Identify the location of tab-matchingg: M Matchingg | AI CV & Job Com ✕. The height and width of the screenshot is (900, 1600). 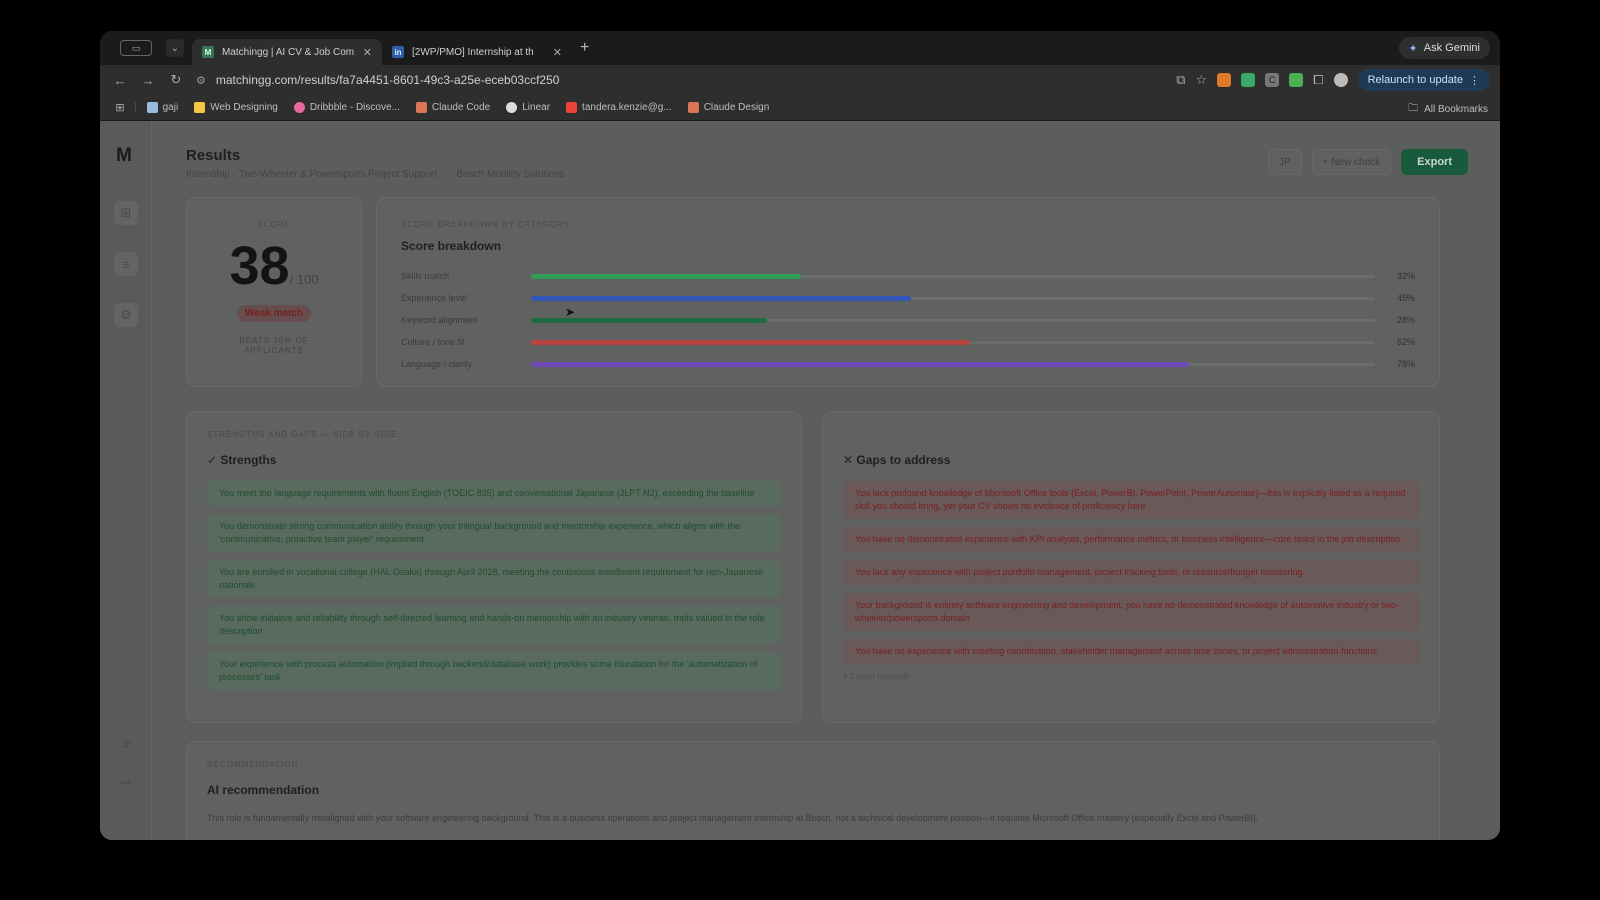
(287, 52).